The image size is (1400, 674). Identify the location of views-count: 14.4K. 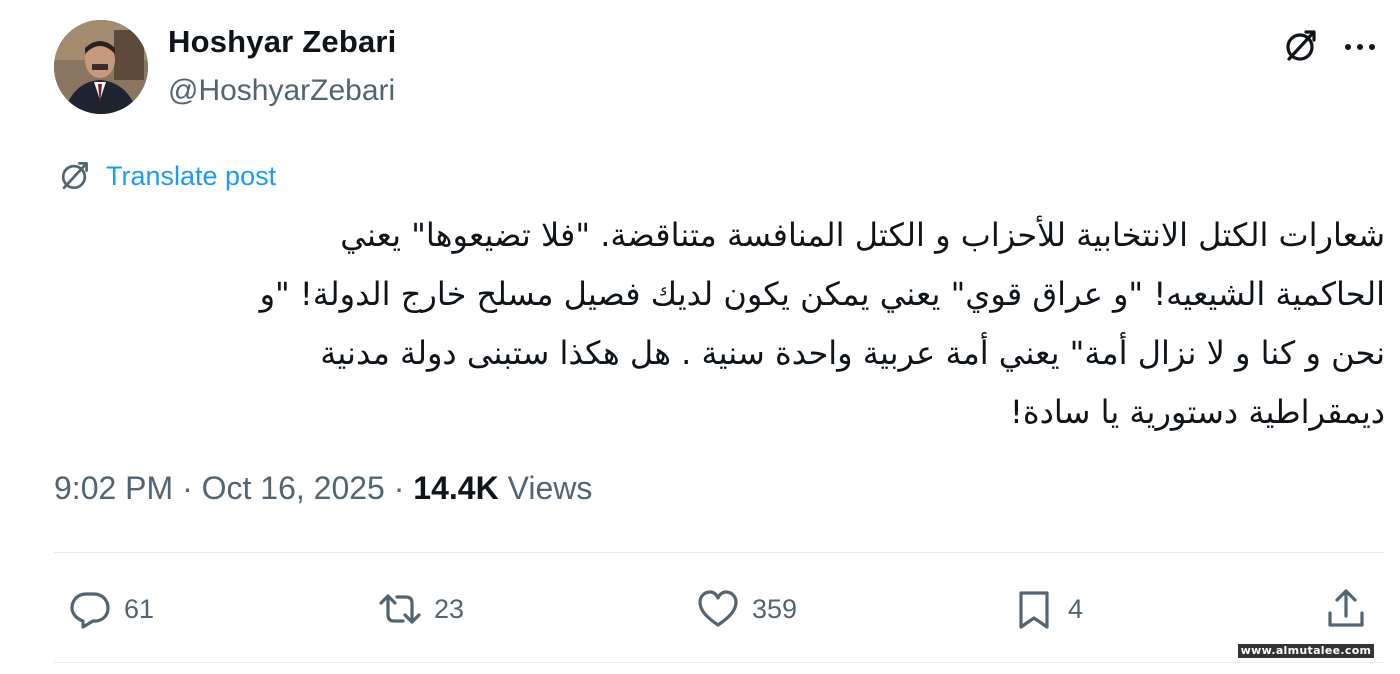
(456, 488).